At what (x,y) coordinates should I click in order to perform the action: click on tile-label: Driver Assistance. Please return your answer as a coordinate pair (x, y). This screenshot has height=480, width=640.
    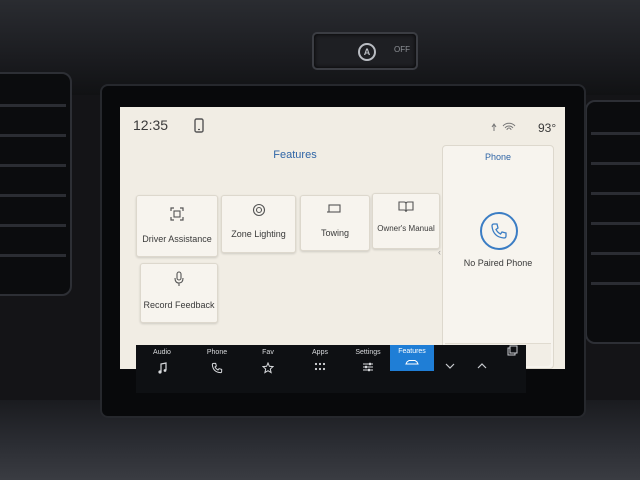
    Looking at the image, I should click on (177, 239).